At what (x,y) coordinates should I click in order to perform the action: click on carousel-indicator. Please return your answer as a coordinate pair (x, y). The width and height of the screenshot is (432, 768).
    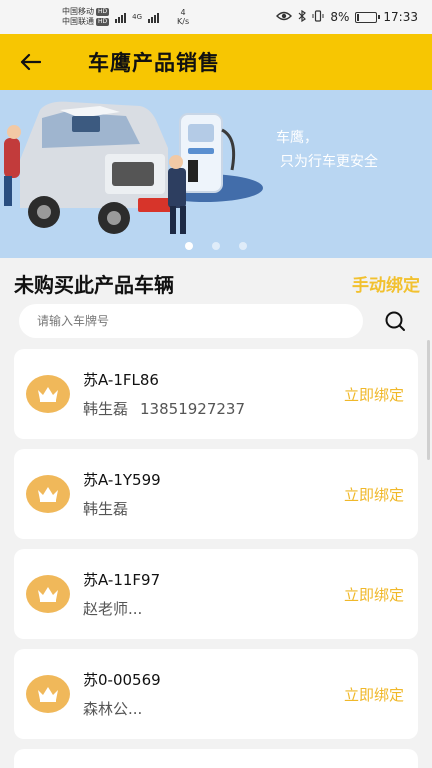
    Looking at the image, I should click on (216, 246).